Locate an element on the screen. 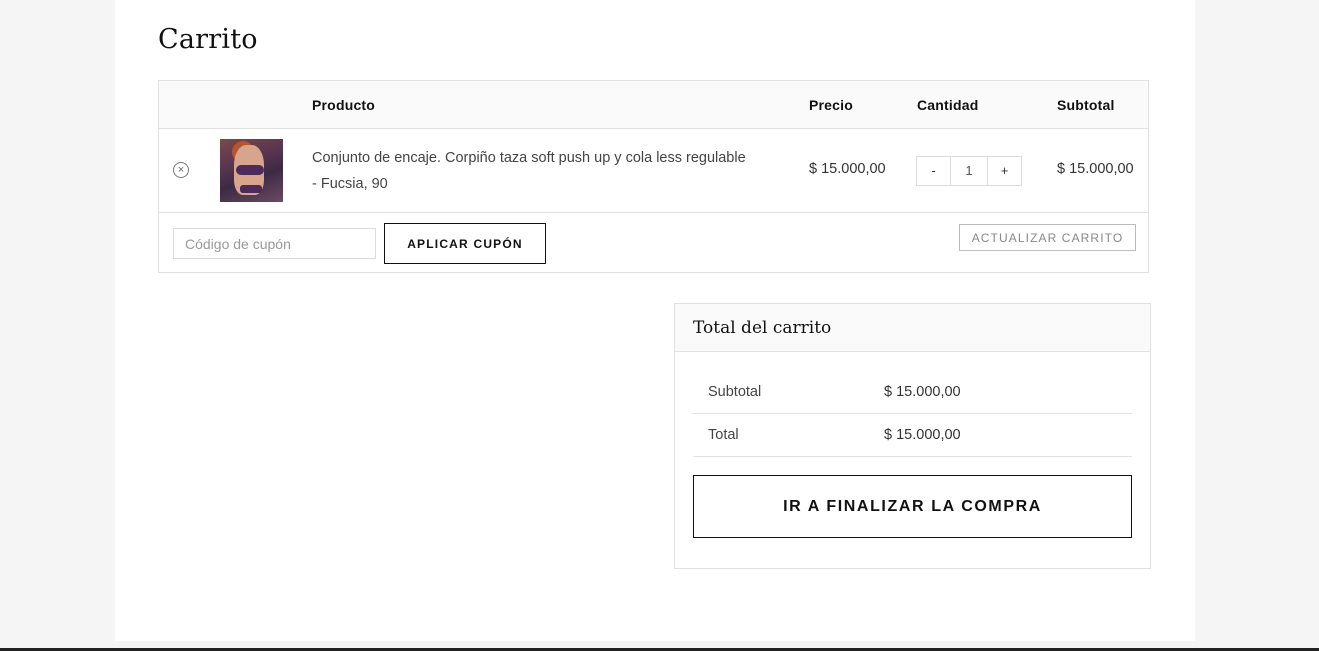 The width and height of the screenshot is (1319, 651). column-header-price: Precio is located at coordinates (831, 105).